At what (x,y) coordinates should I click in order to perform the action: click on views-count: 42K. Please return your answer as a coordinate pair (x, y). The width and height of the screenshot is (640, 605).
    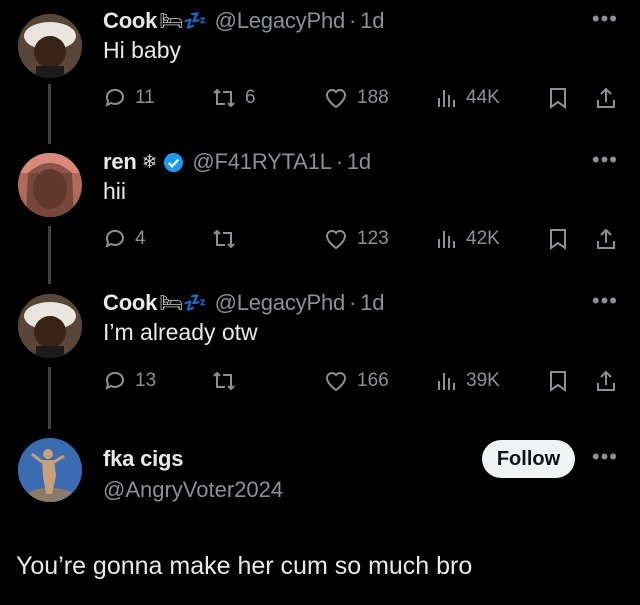
    Looking at the image, I should click on (483, 238).